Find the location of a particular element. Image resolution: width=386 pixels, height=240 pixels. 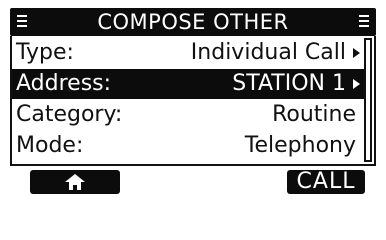

screen-title: COMPOSE OTHER is located at coordinates (193, 22).